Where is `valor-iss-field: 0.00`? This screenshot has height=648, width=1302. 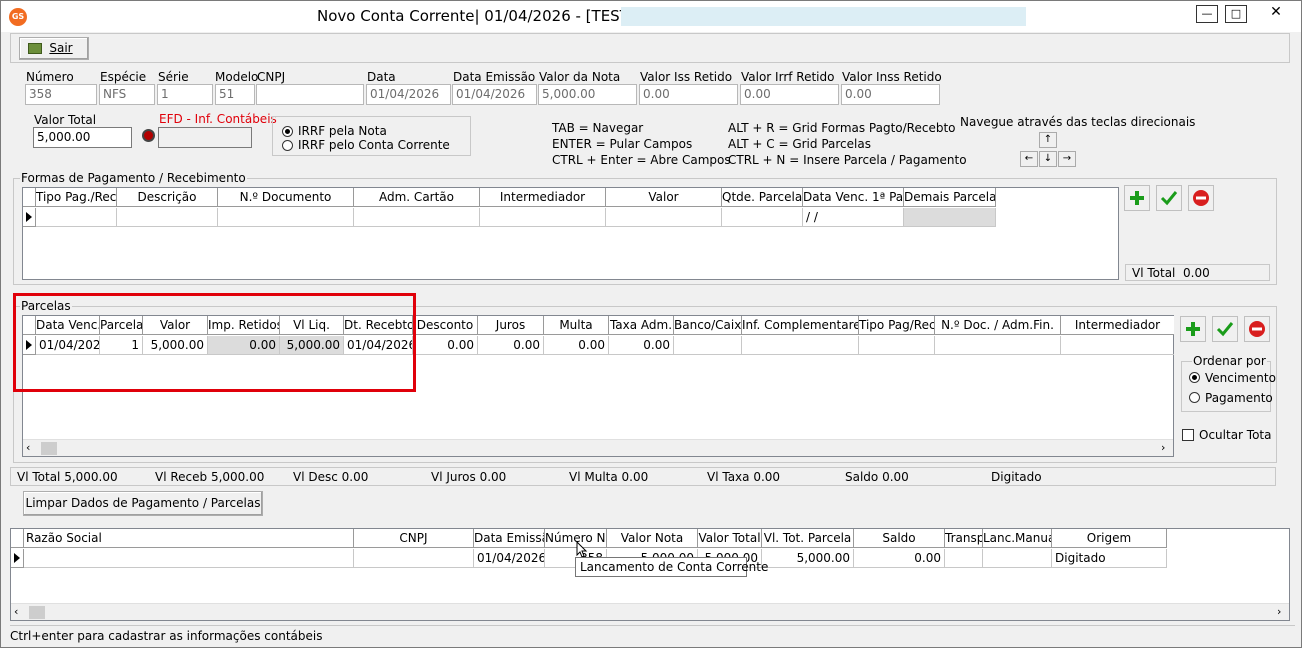 valor-iss-field: 0.00 is located at coordinates (688, 94).